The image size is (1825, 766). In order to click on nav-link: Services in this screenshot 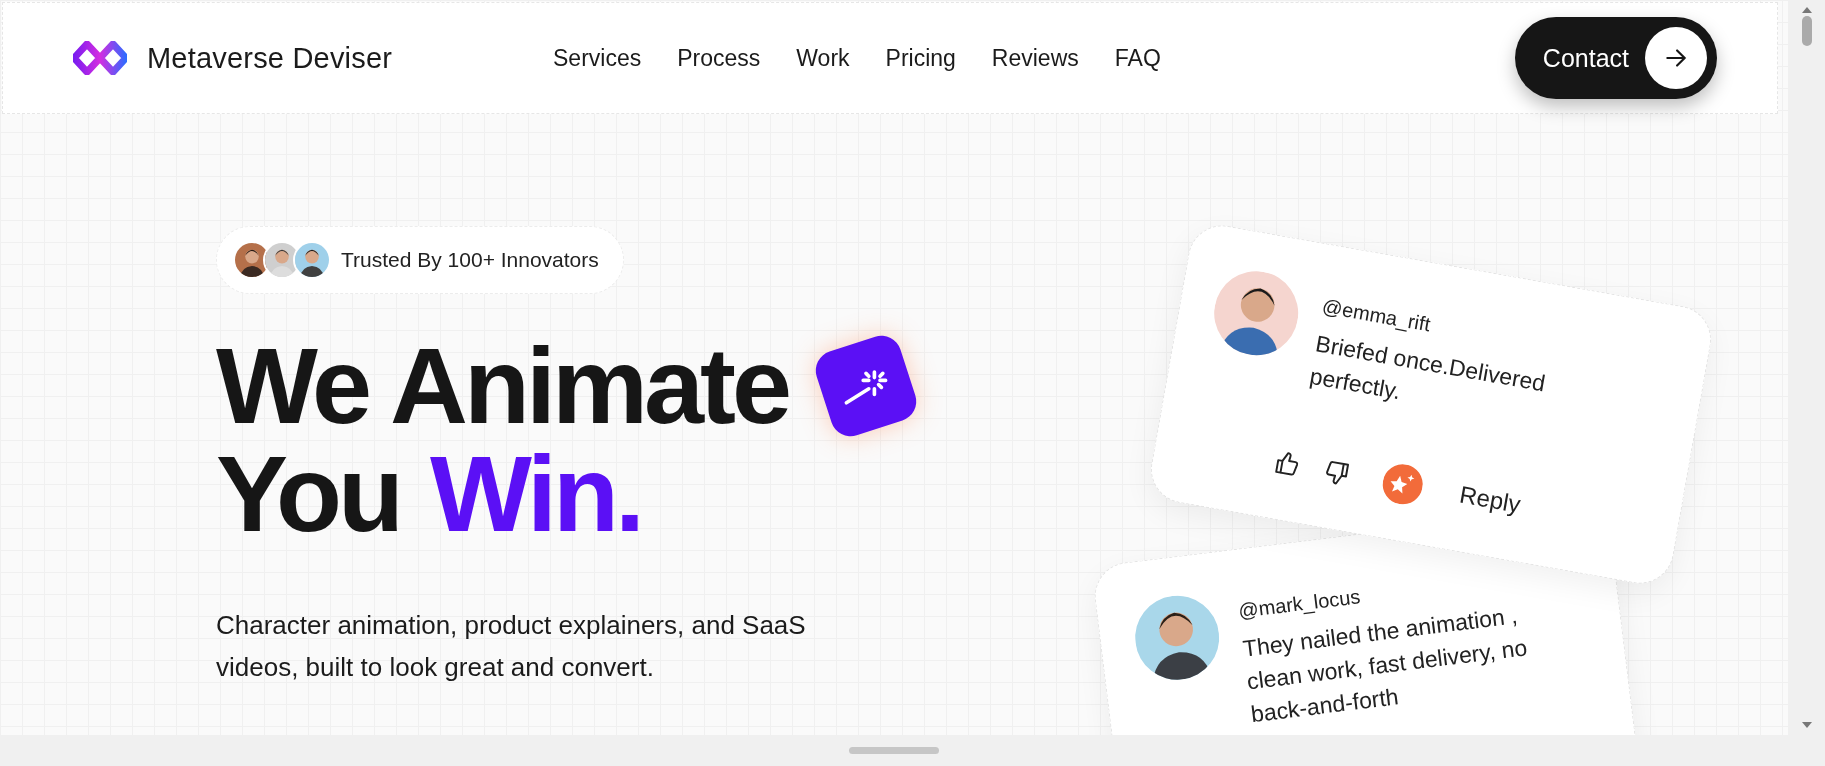, I will do `click(597, 58)`.